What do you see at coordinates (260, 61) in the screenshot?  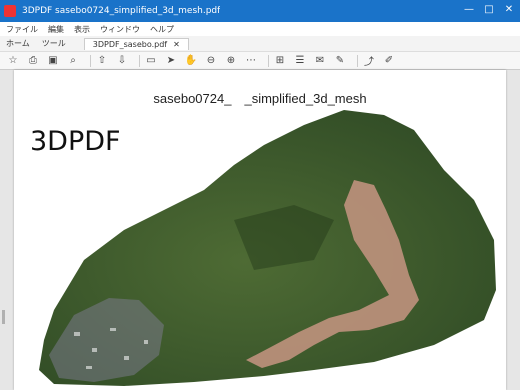 I see `toolbar: ☆ ⎙ ▣ ⌕ ⇧ ⇩ ▭ ➤ ✋ ⊖ ⊕ ⋯ ⊞ ☰ ✉ ✎ ⤴ ✐` at bounding box center [260, 61].